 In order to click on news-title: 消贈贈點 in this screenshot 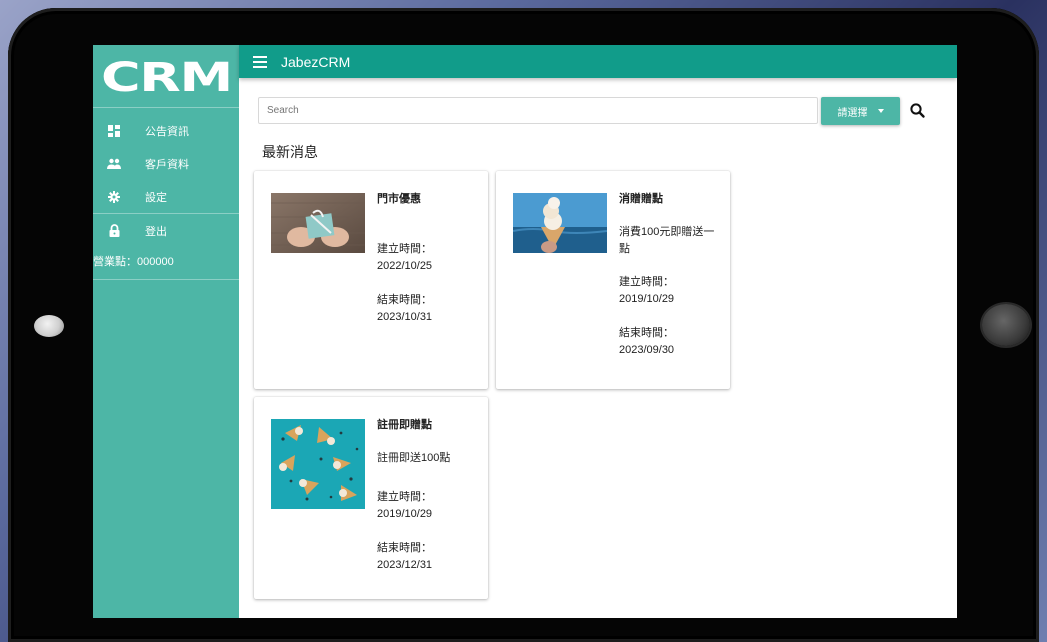, I will do `click(641, 199)`.